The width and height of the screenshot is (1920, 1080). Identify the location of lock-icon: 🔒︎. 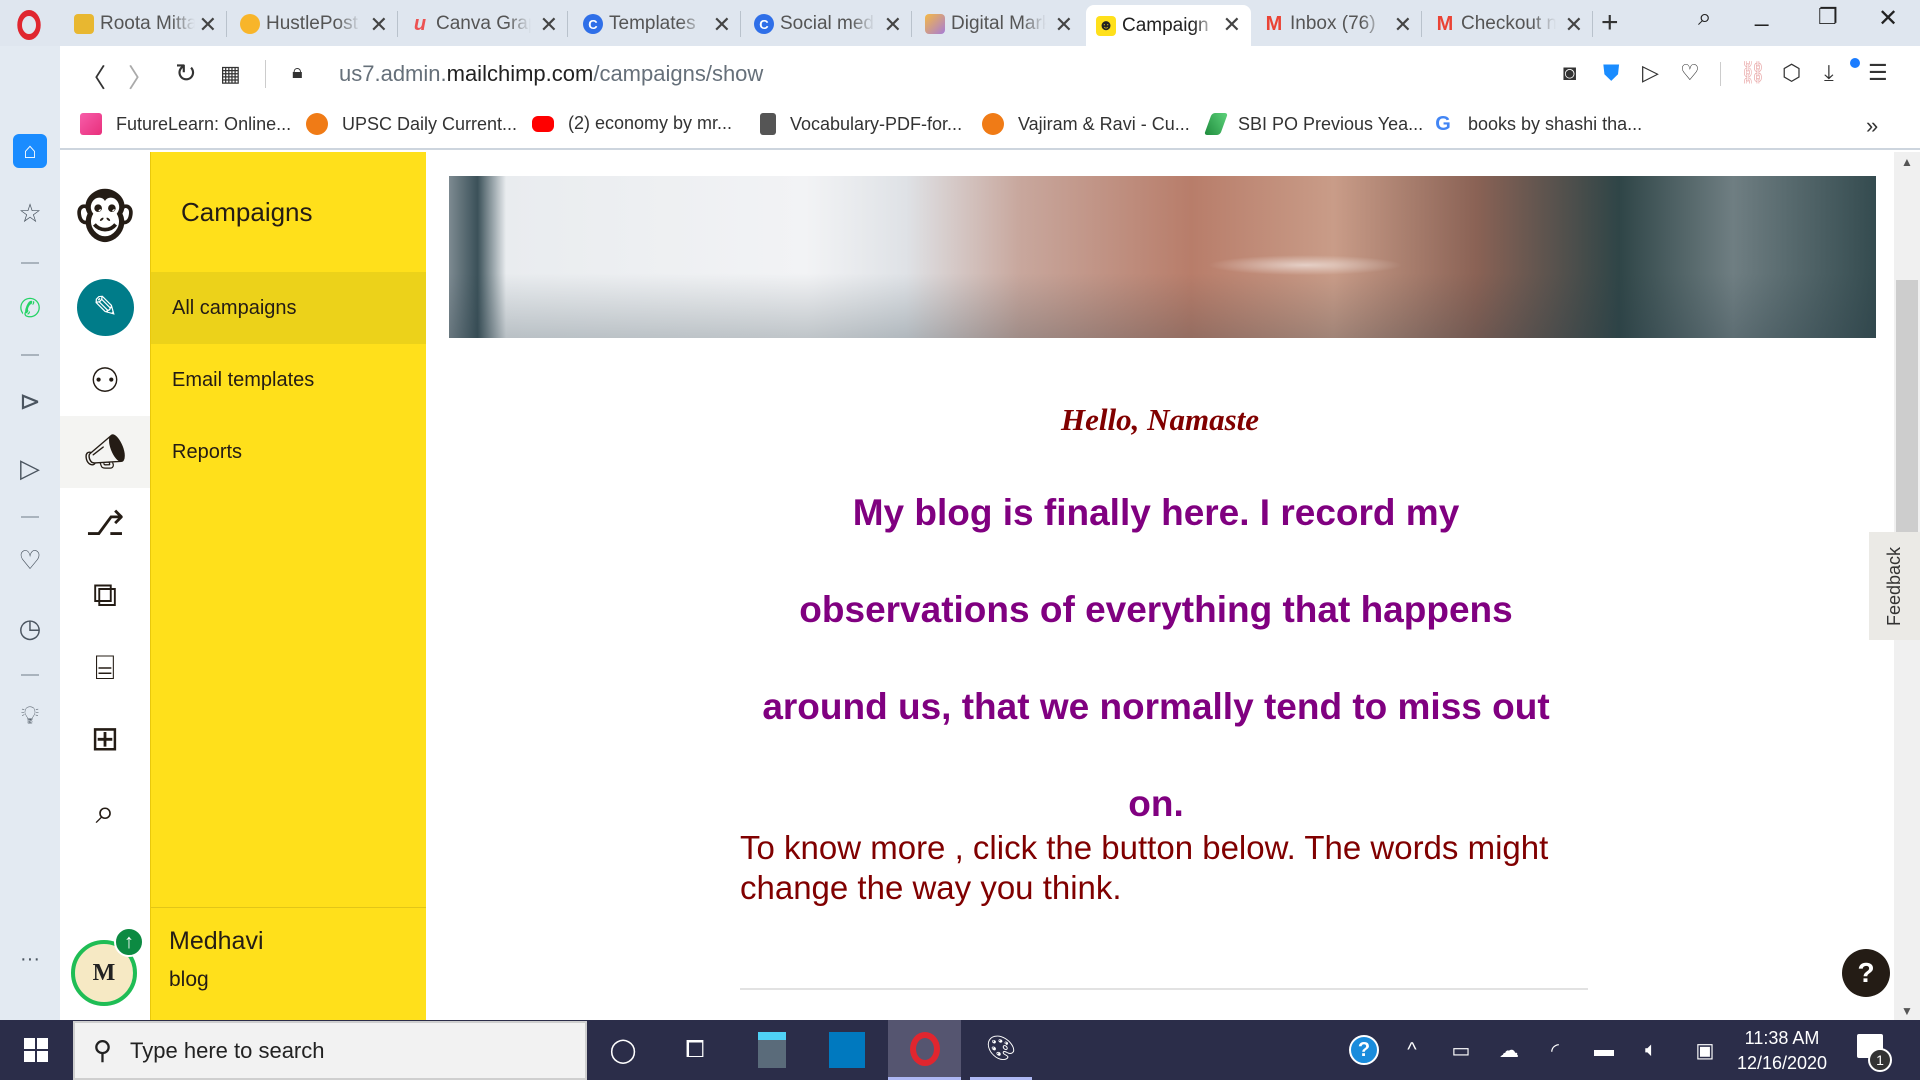
(297, 72).